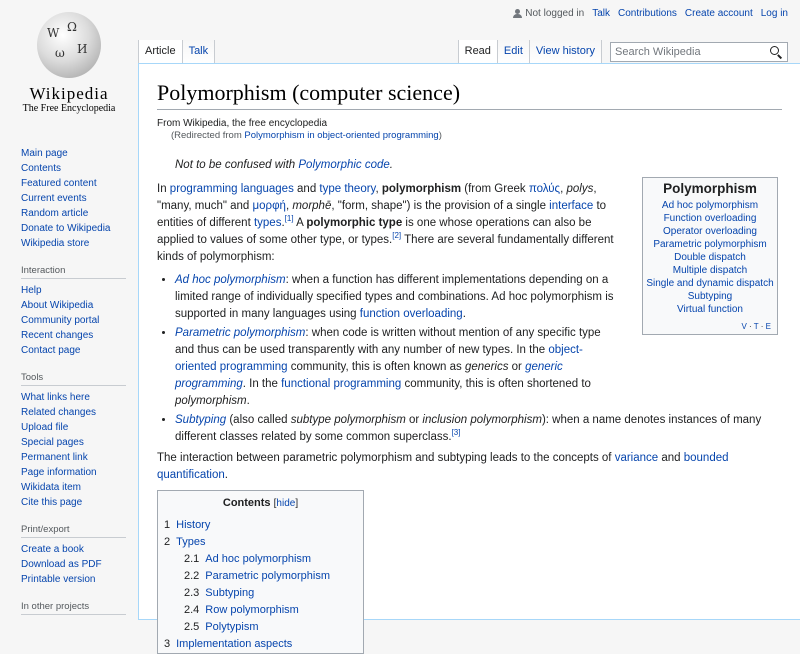 Image resolution: width=800 pixels, height=654 pixels. I want to click on sidebar-item: Printable version, so click(78, 579).